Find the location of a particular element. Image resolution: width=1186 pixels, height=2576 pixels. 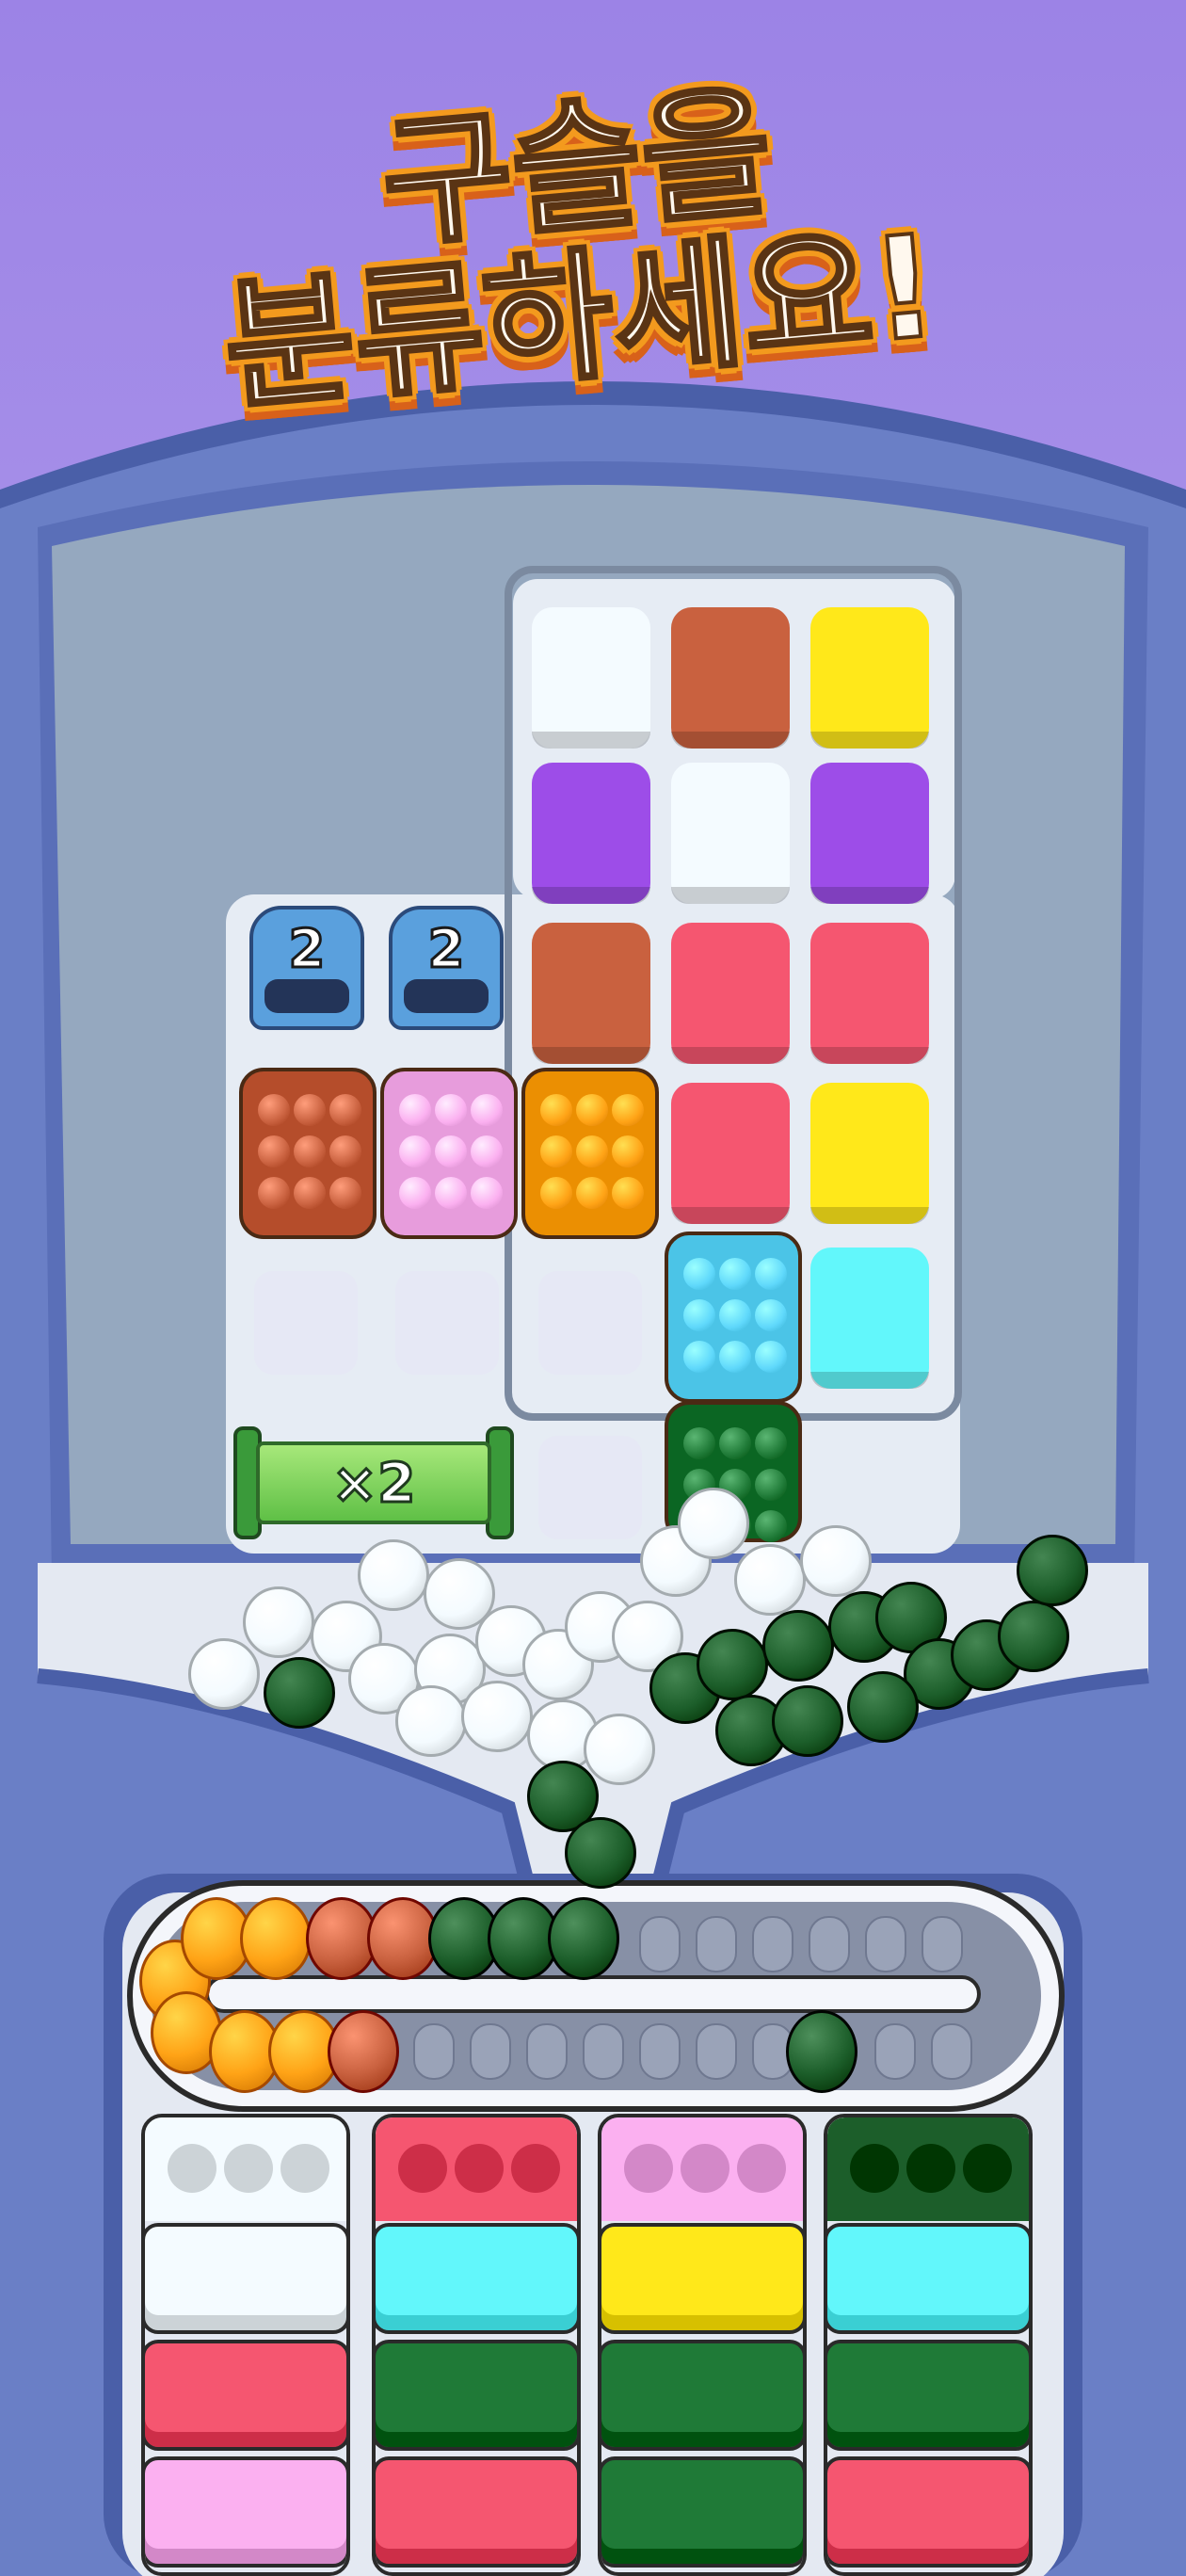

pipe-mouth is located at coordinates (446, 996).